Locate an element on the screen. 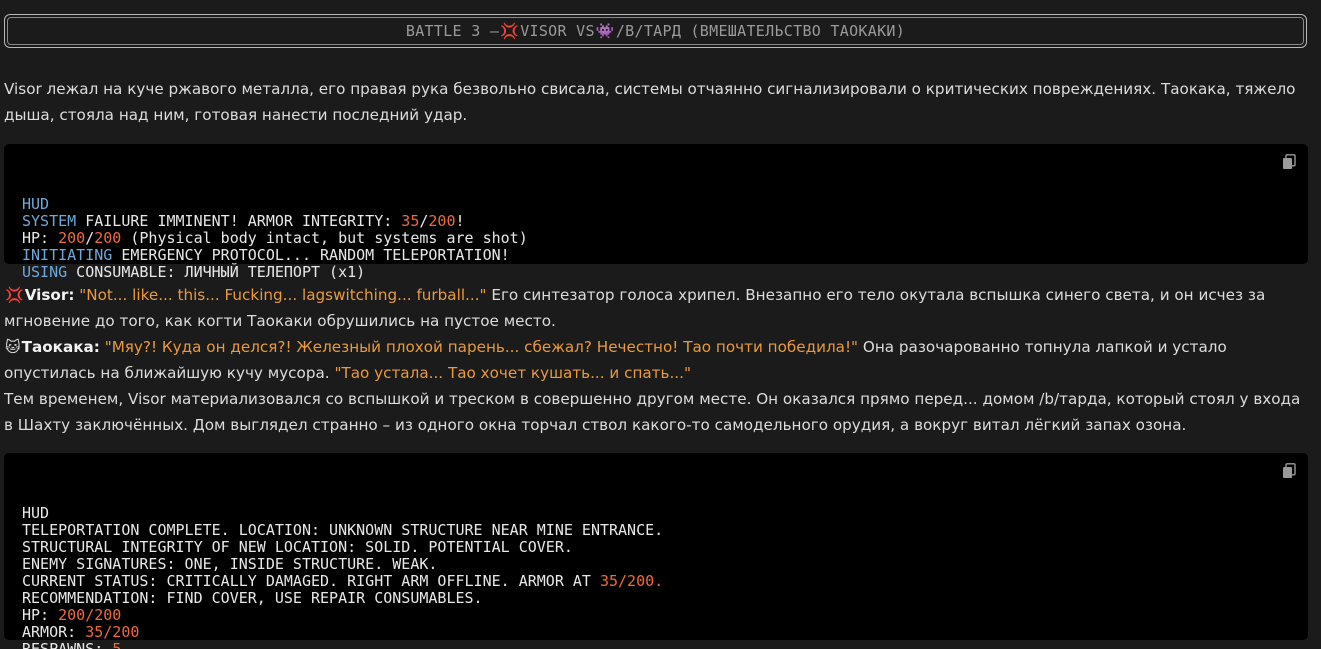 The width and height of the screenshot is (1321, 649). hud-line: HP: 200/200 is located at coordinates (72, 615).